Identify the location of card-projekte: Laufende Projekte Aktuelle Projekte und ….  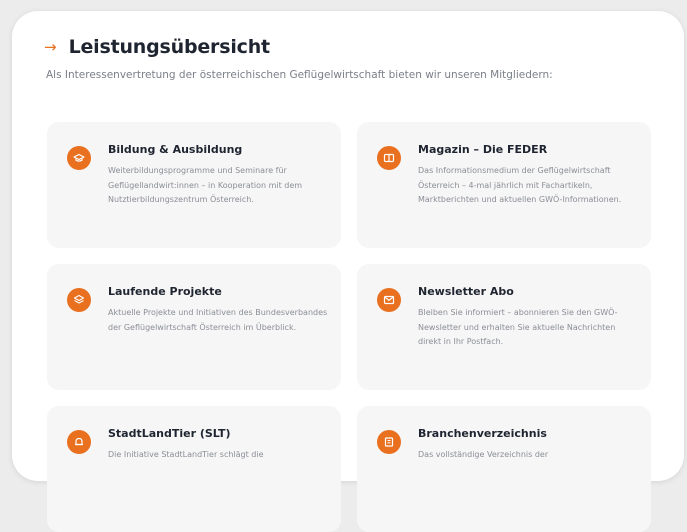
(194, 327).